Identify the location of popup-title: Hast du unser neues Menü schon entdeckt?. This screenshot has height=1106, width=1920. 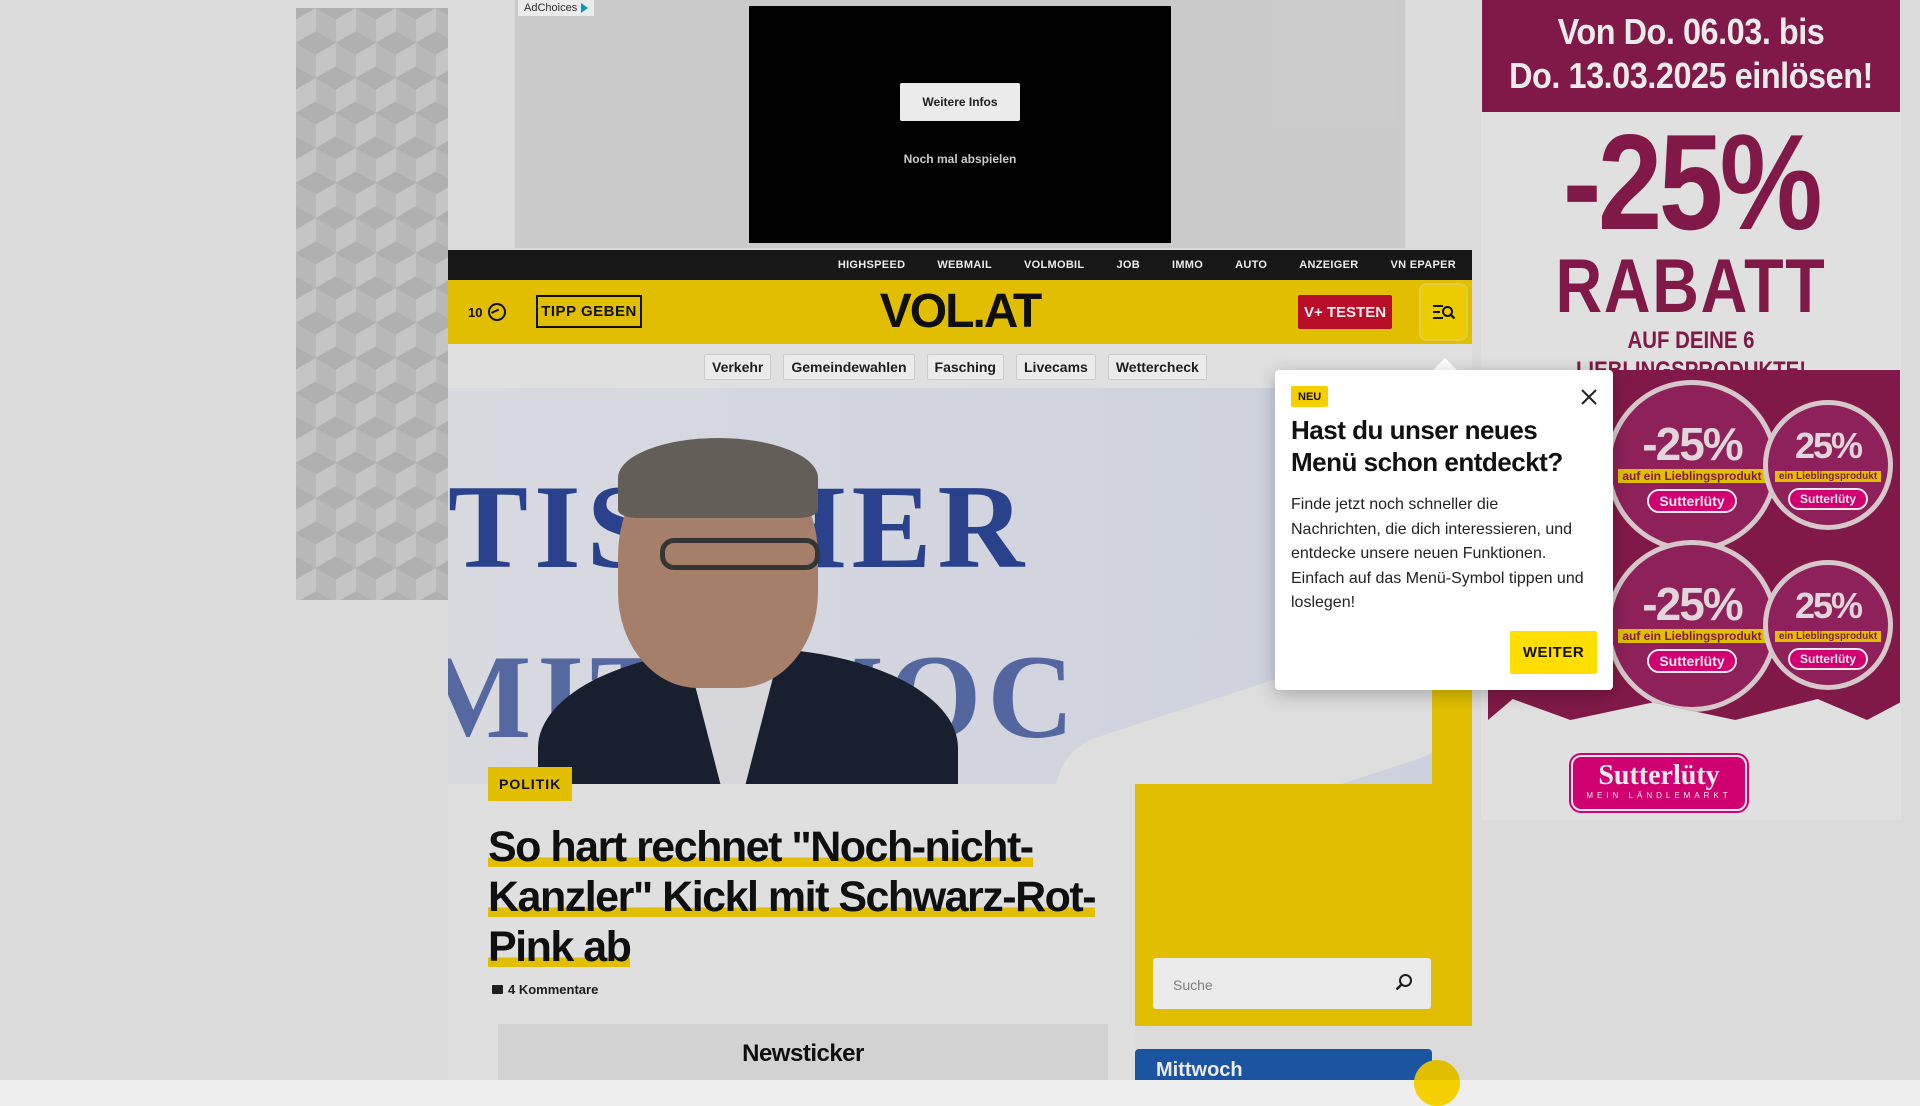
(1427, 446).